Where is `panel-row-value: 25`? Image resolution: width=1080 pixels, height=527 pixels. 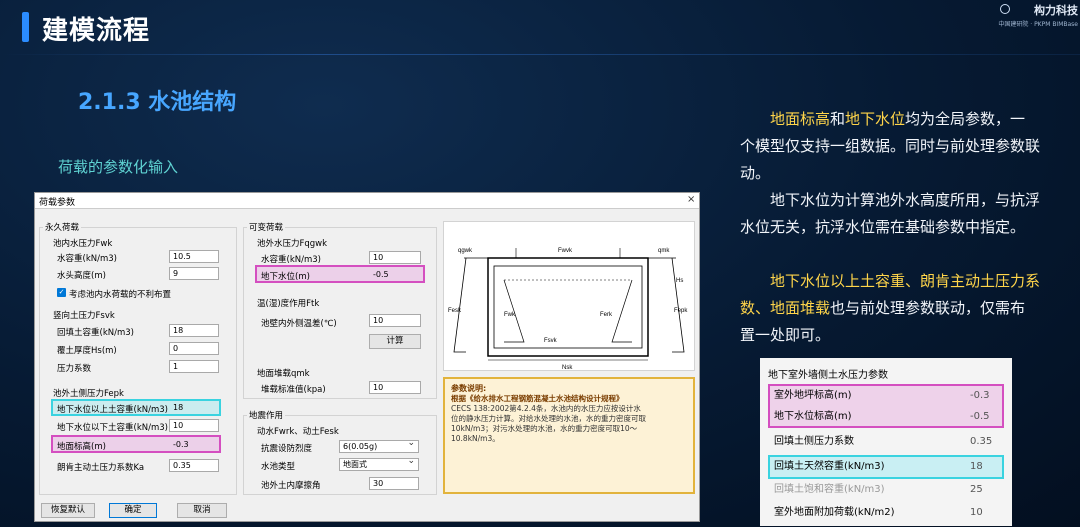
panel-row-value: 25 is located at coordinates (976, 489).